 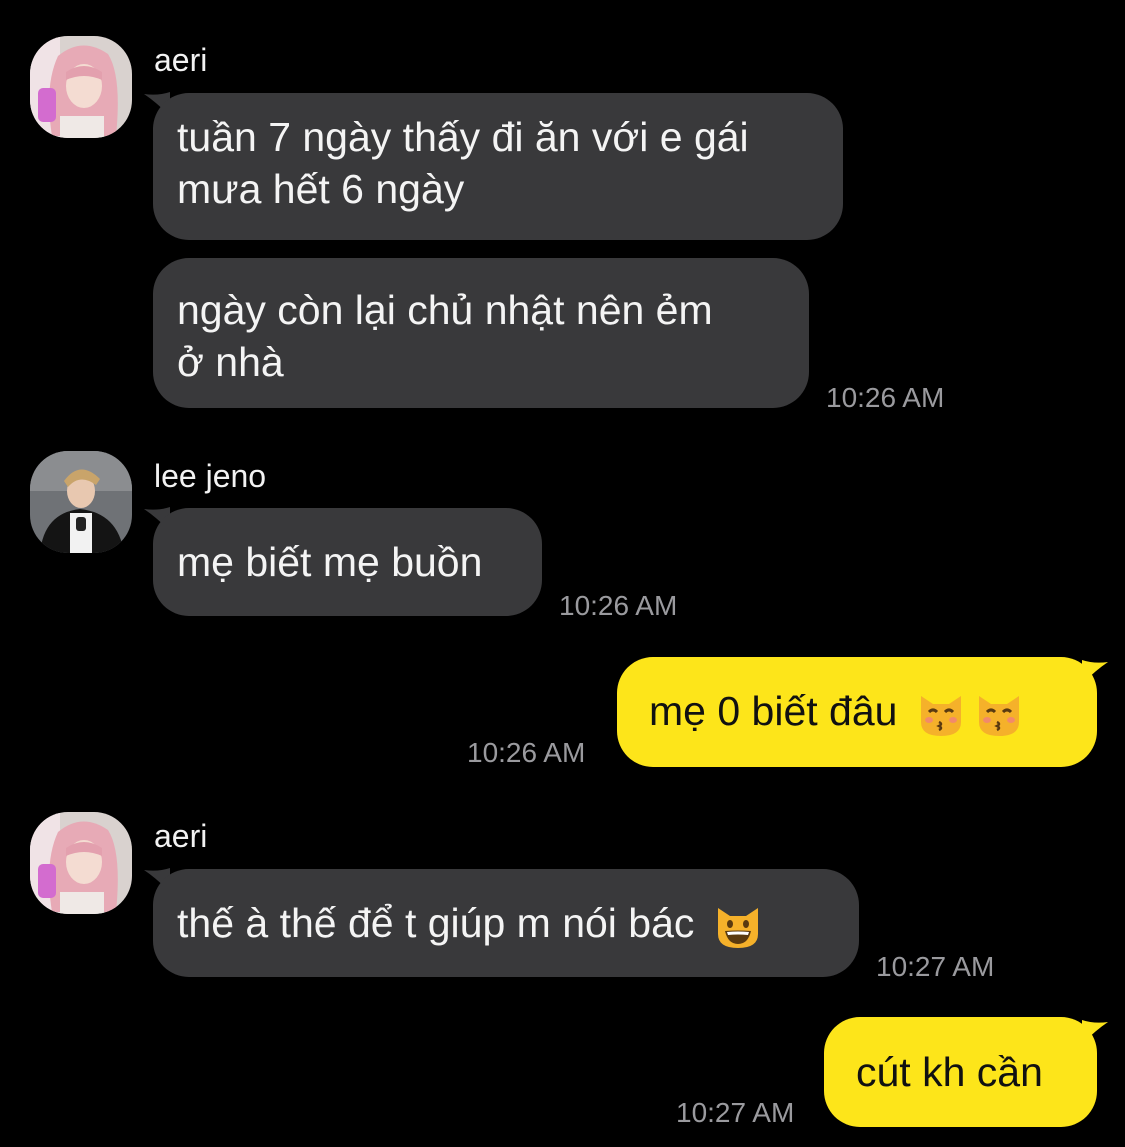 I want to click on message-bubble: thế à thế để t giúp m nói bác, so click(x=506, y=923).